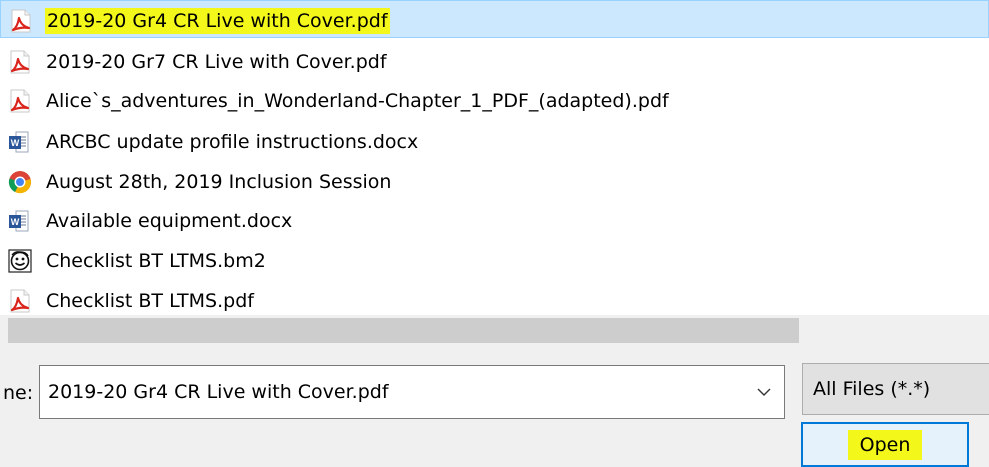  What do you see at coordinates (494, 298) in the screenshot?
I see `file-row: Checklist BT LTMS.pdf` at bounding box center [494, 298].